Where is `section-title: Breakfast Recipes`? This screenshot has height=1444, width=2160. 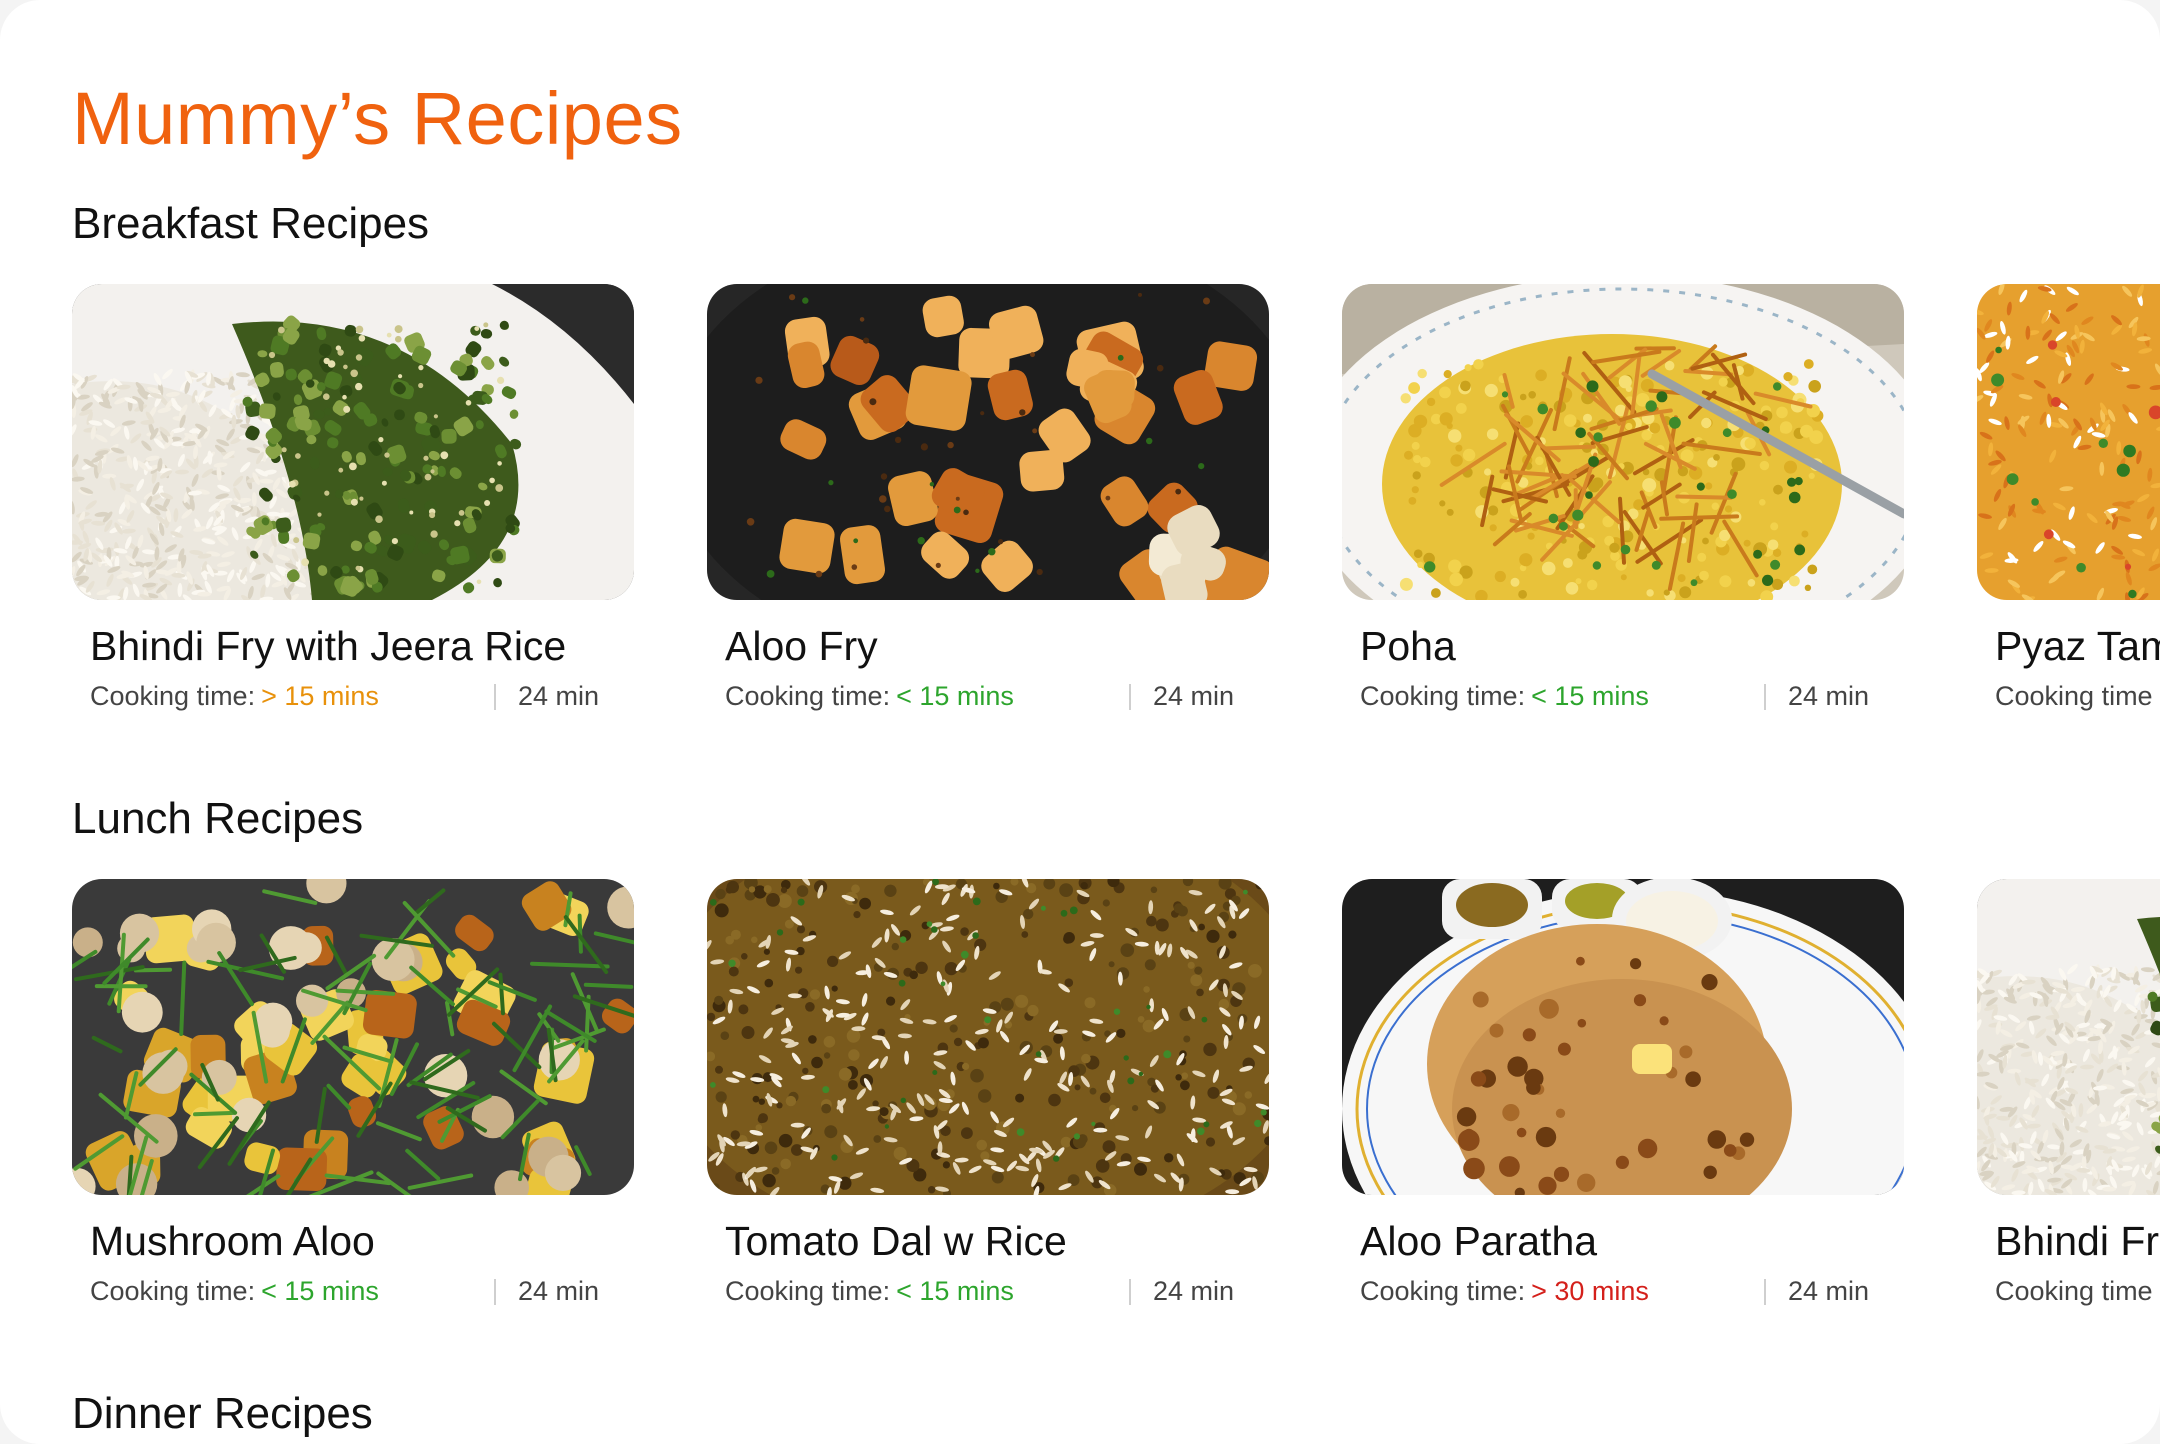
section-title: Breakfast Recipes is located at coordinates (251, 223).